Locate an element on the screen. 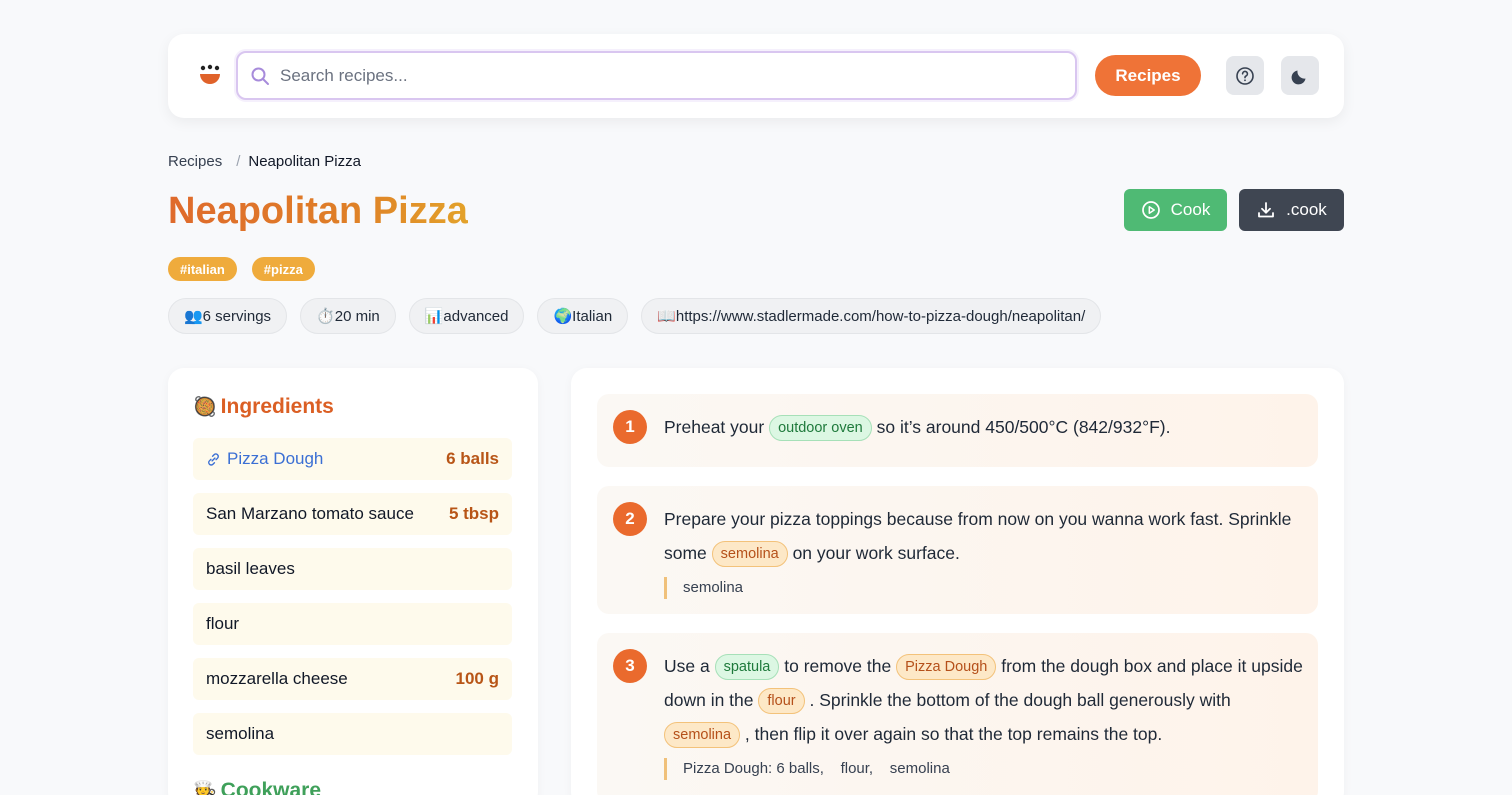 The width and height of the screenshot is (1512, 795). ingredient-row: Pizza Dough 6 balls is located at coordinates (352, 459).